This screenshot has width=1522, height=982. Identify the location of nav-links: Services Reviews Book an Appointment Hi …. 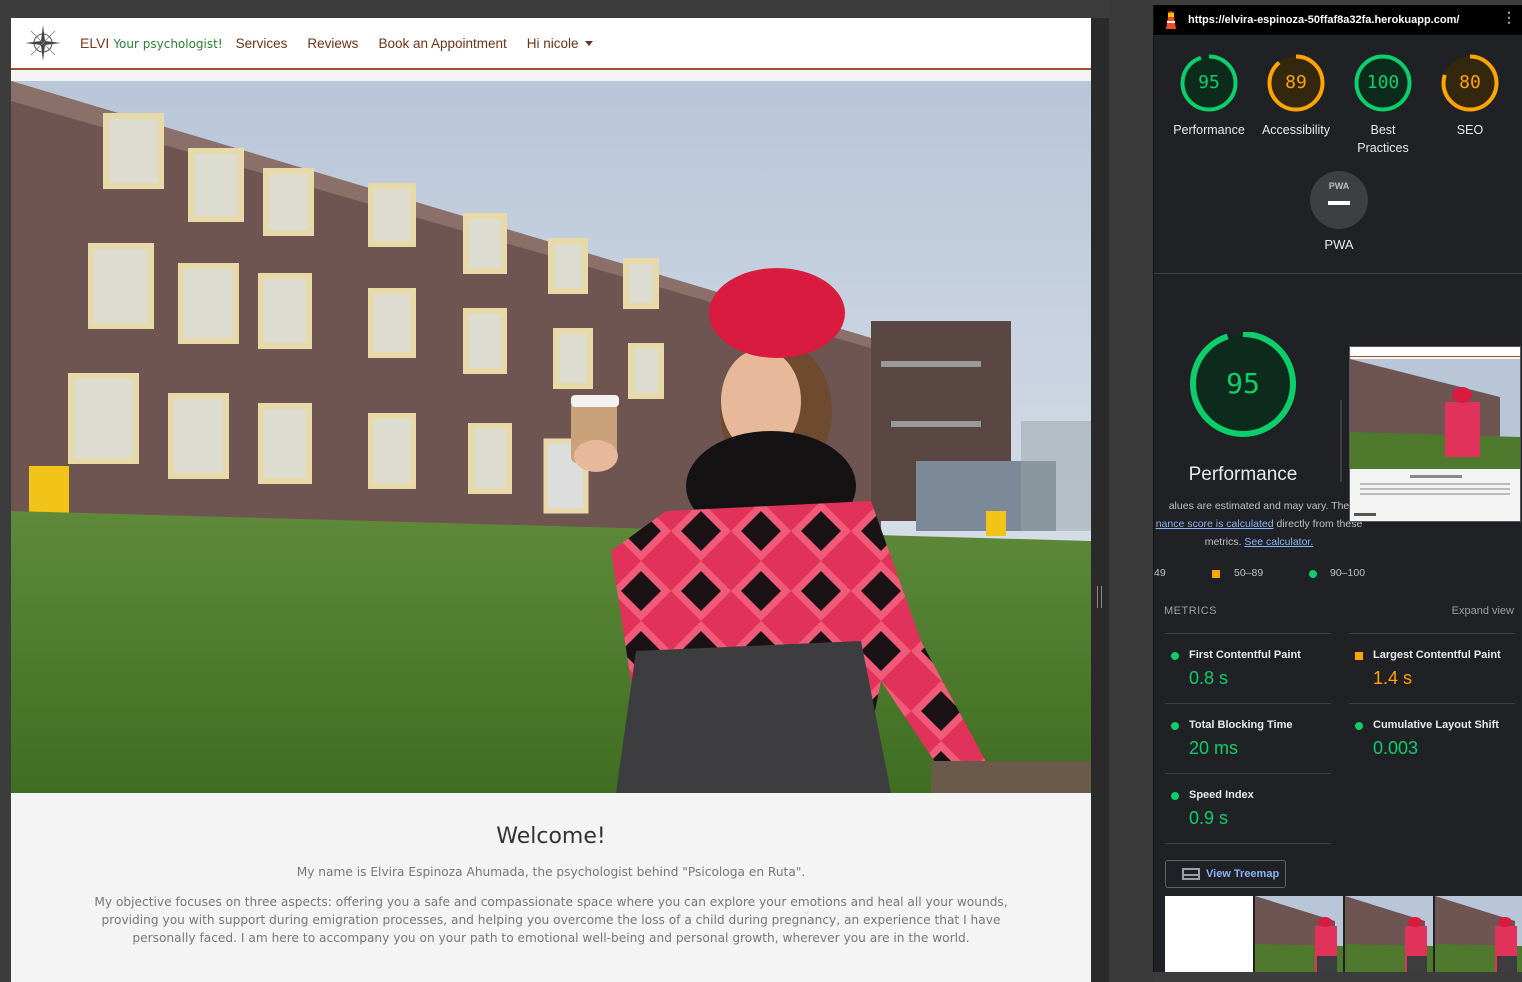
(424, 43).